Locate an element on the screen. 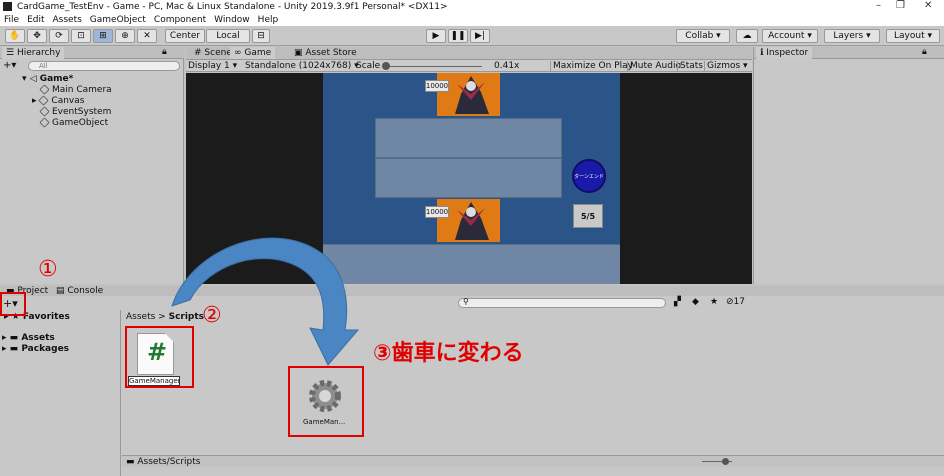 The height and width of the screenshot is (476, 944). transform-tool-icon: ⊕ is located at coordinates (125, 36).